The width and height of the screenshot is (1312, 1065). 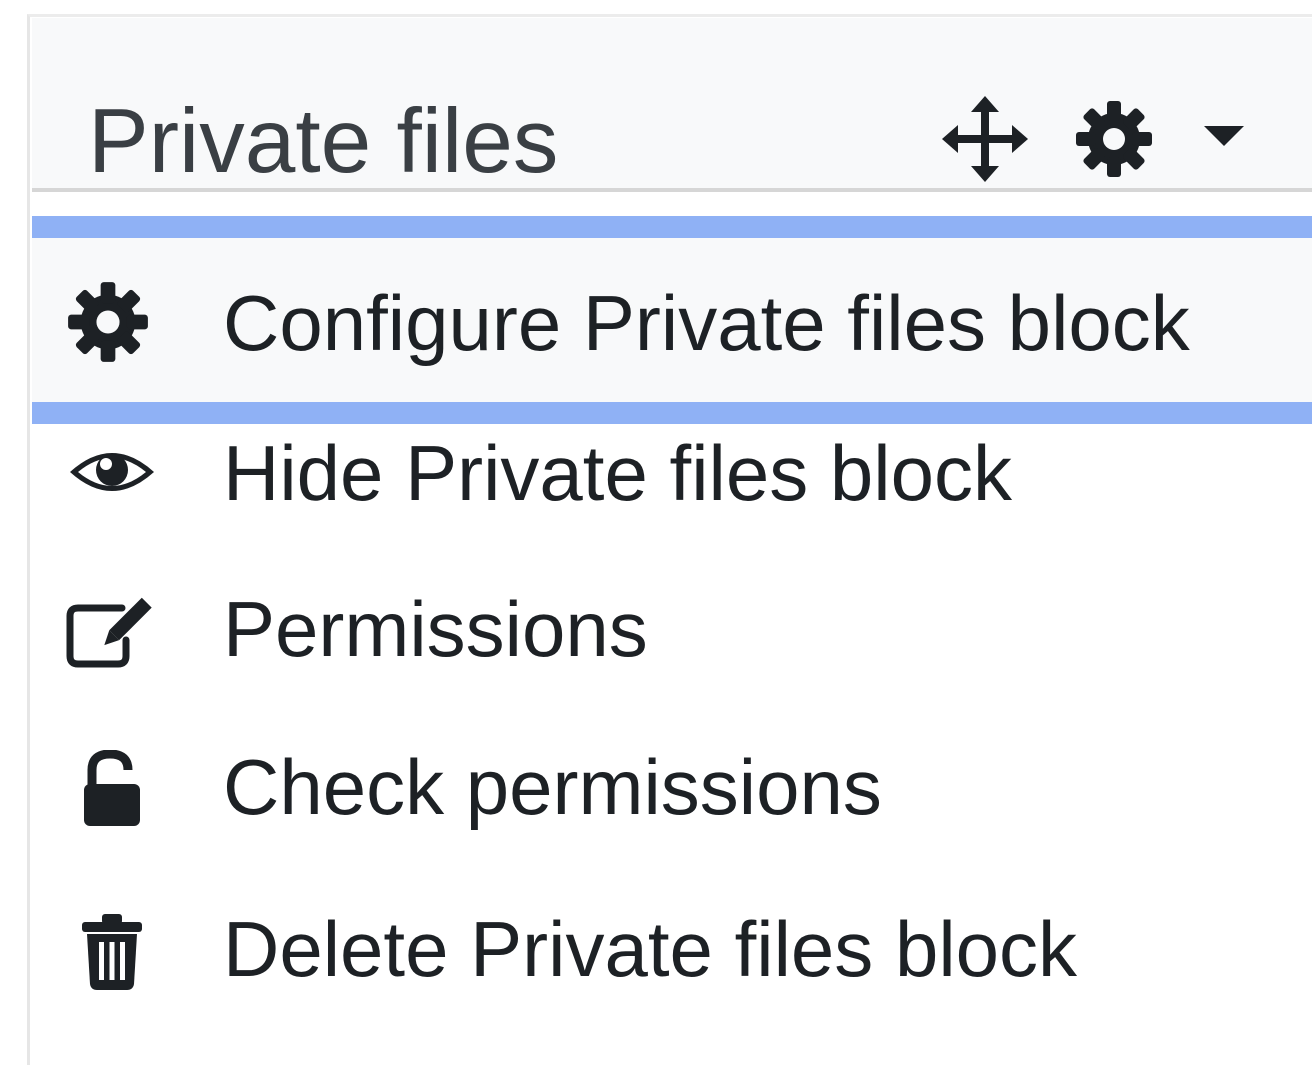 I want to click on caret-down-icon, so click(x=1224, y=136).